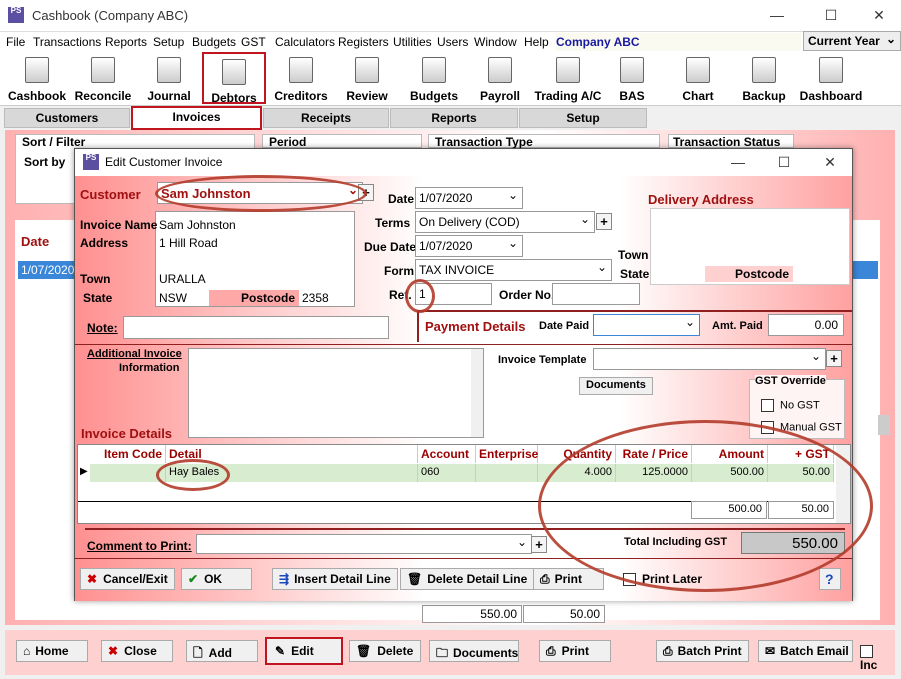  I want to click on menu-registers: Registers, so click(363, 42).